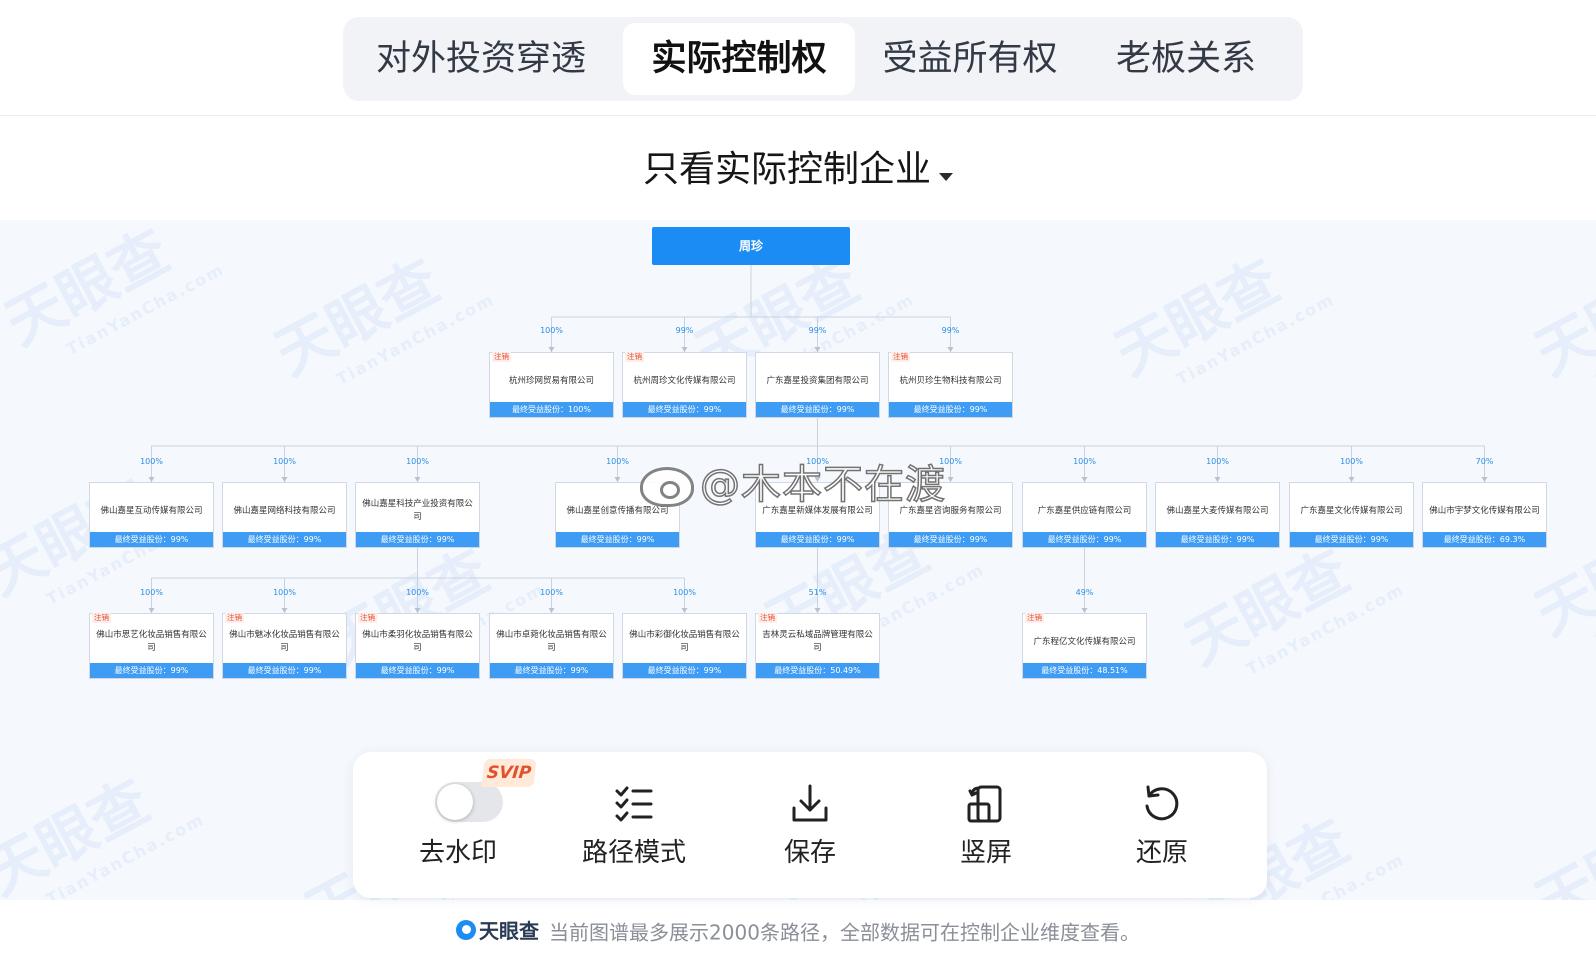  I want to click on company-node: 广东程亿文化传媒有限公司 最终受益股份：48.51% 注销, so click(1084, 646).